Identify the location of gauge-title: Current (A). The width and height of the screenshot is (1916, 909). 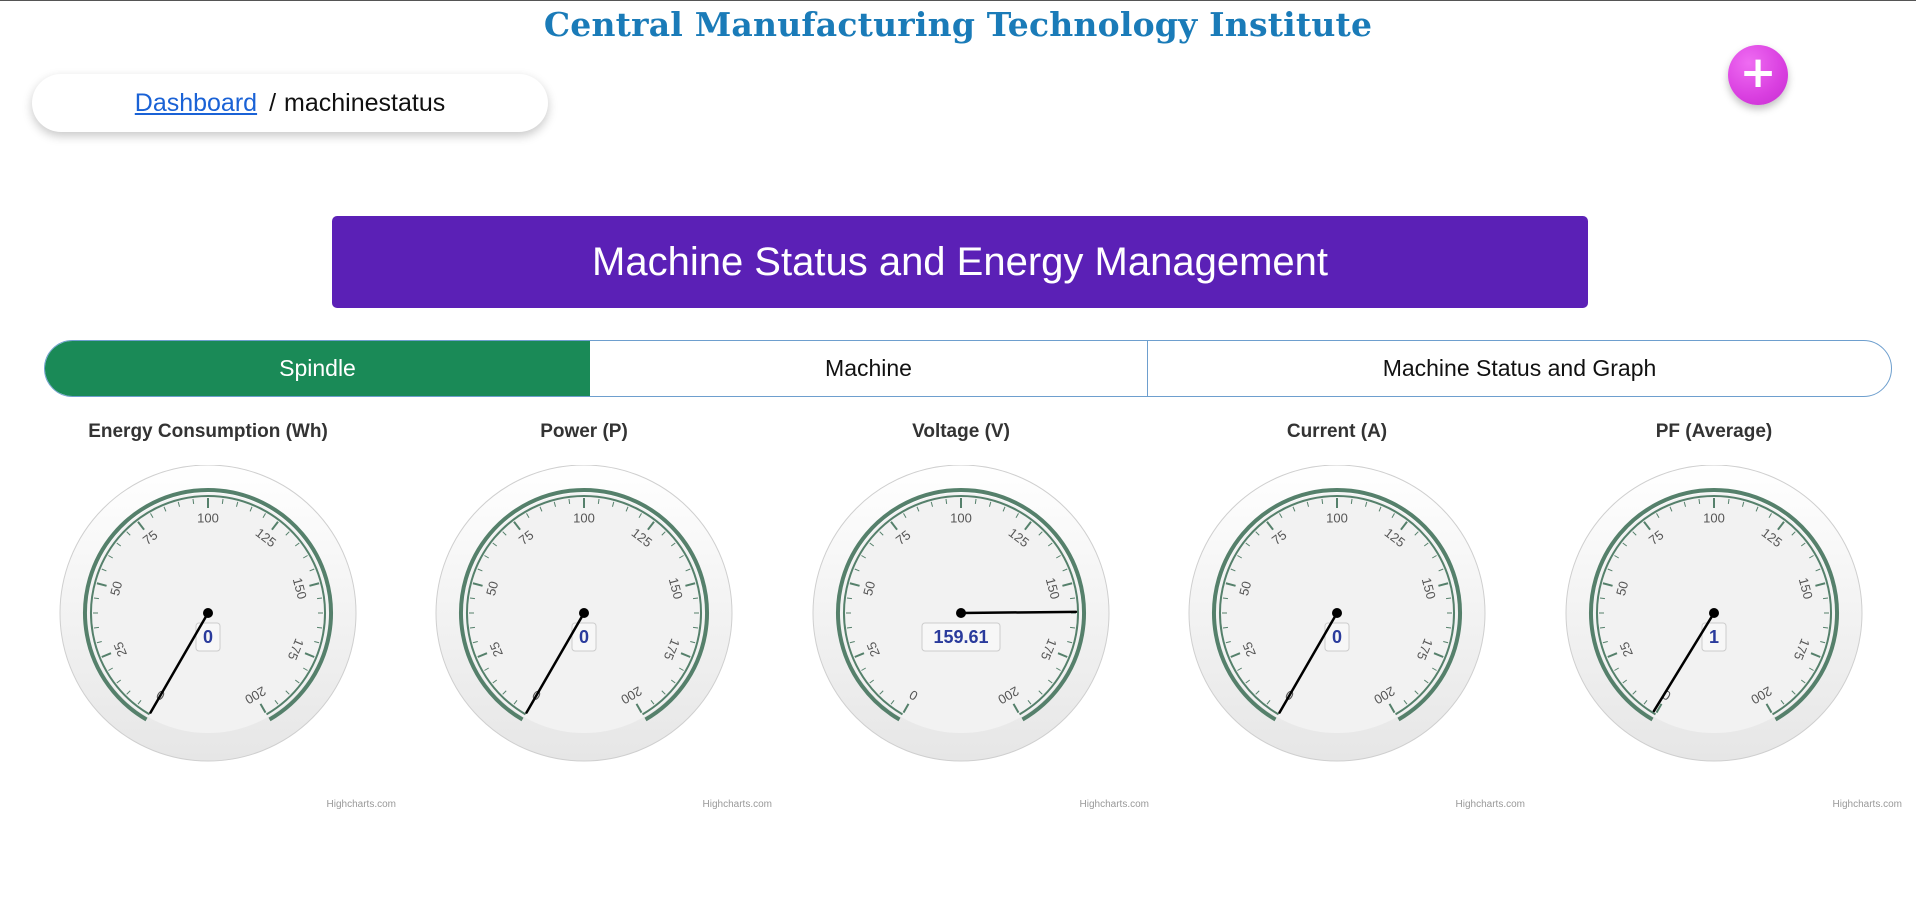
(1337, 431).